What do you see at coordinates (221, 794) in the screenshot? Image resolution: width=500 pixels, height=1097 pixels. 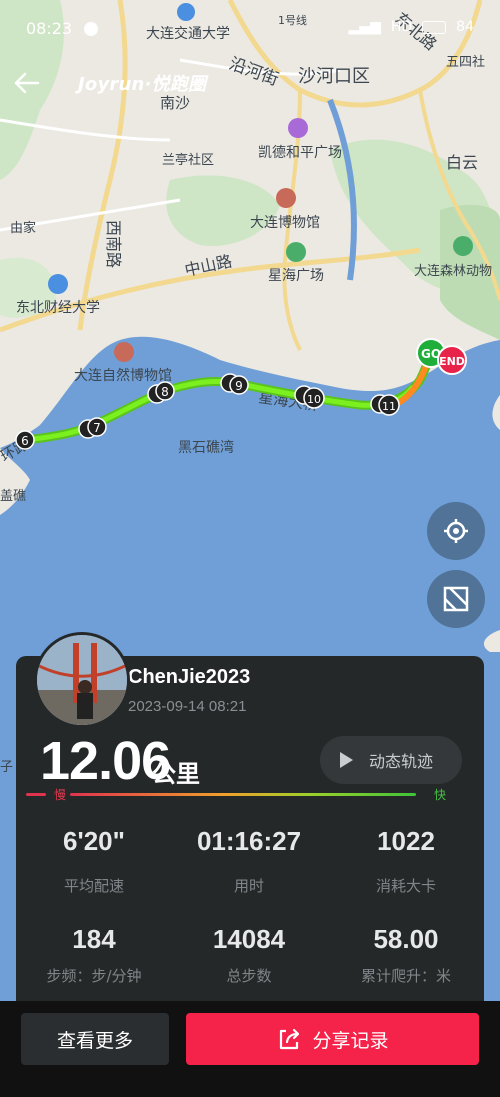 I see `pace-gradient-bar` at bounding box center [221, 794].